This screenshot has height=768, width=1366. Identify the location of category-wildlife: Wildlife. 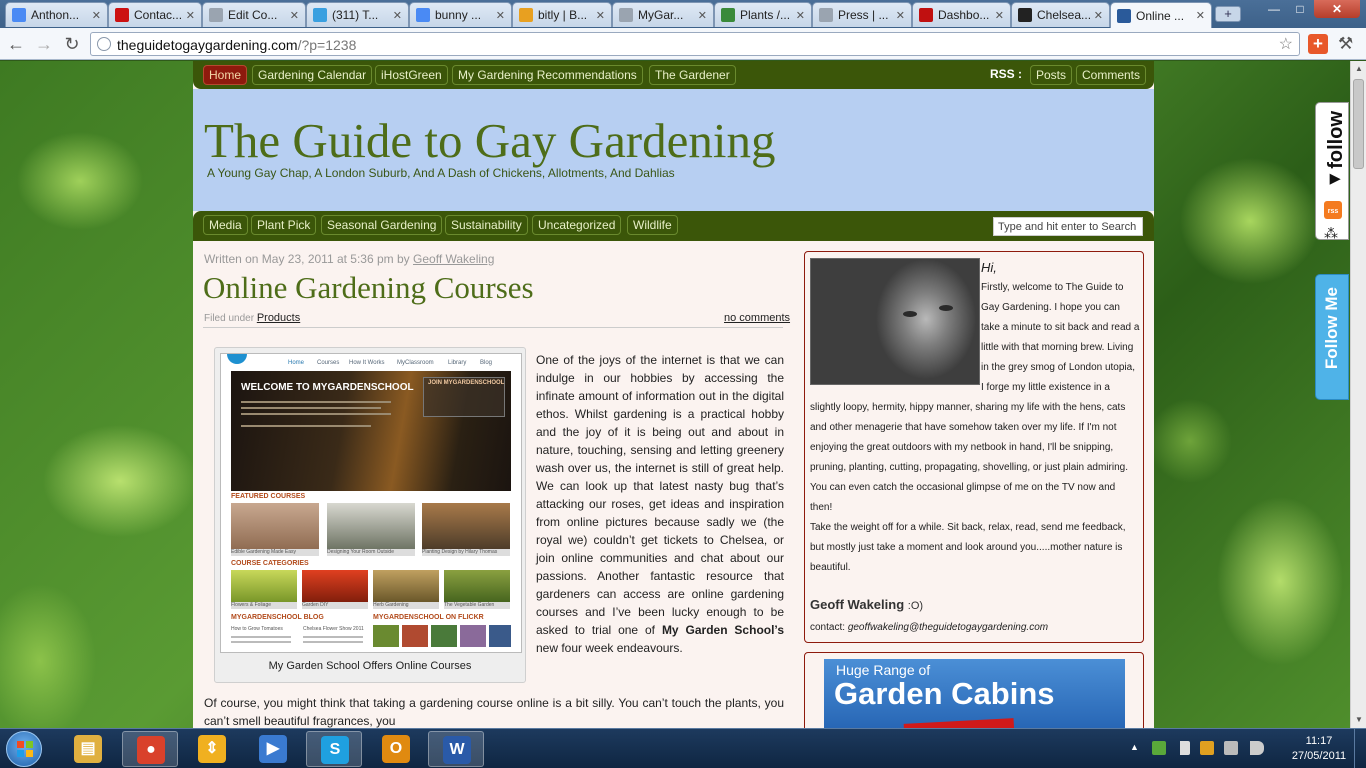
(652, 225).